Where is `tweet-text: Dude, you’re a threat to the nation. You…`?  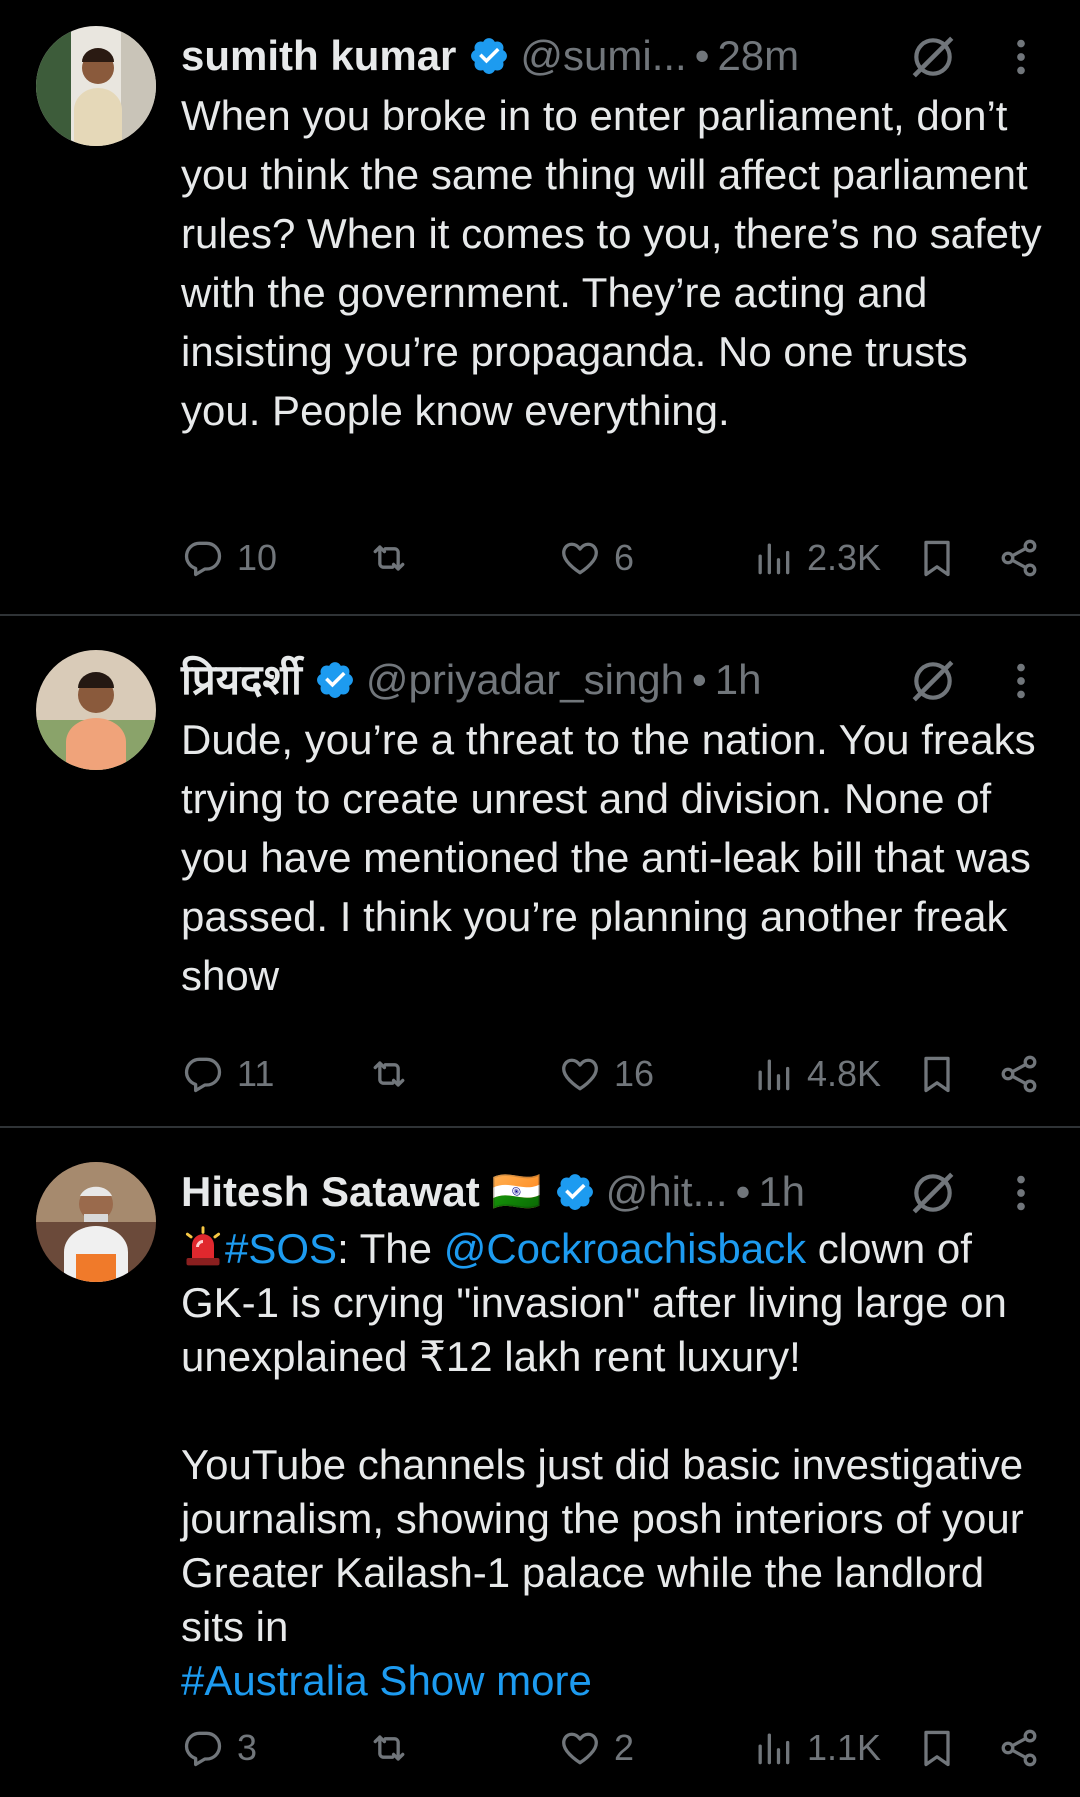 tweet-text: Dude, you’re a threat to the nation. You… is located at coordinates (614, 857).